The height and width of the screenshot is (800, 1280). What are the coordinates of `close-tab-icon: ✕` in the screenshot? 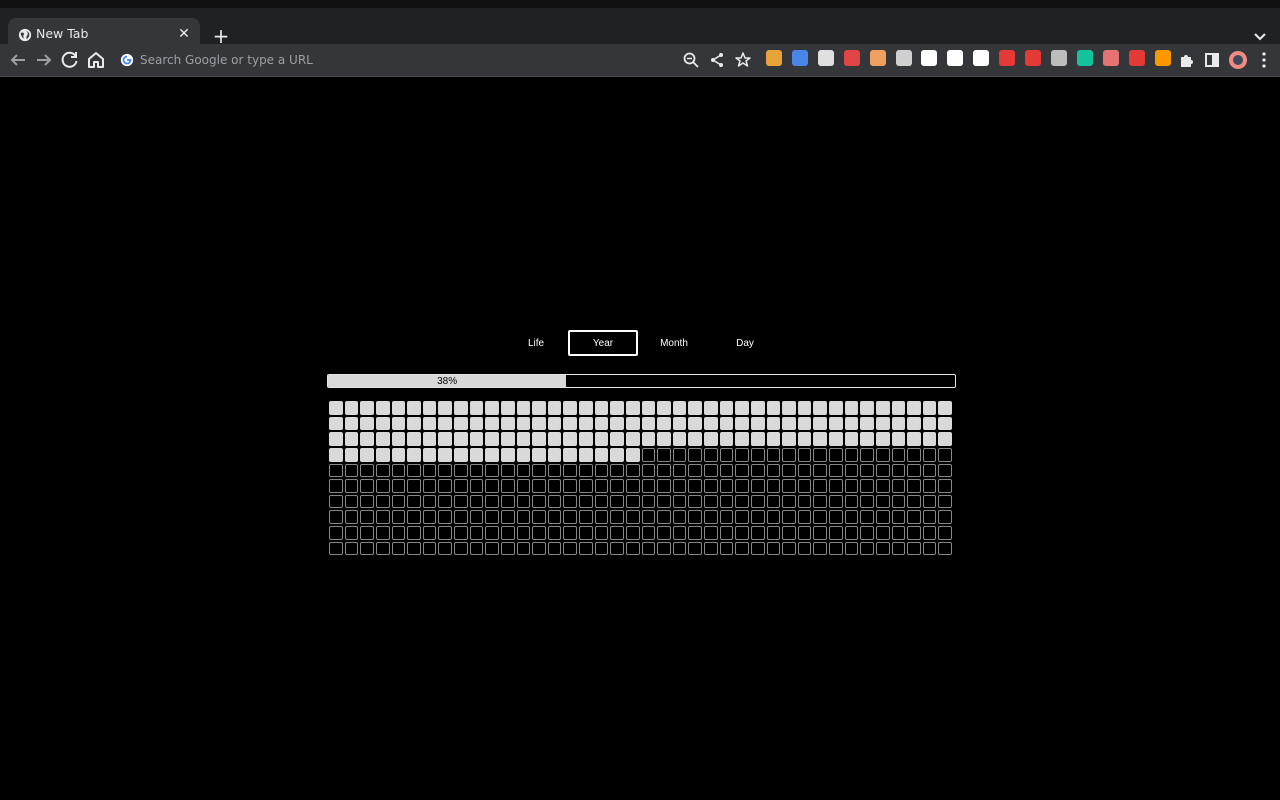 It's located at (184, 34).